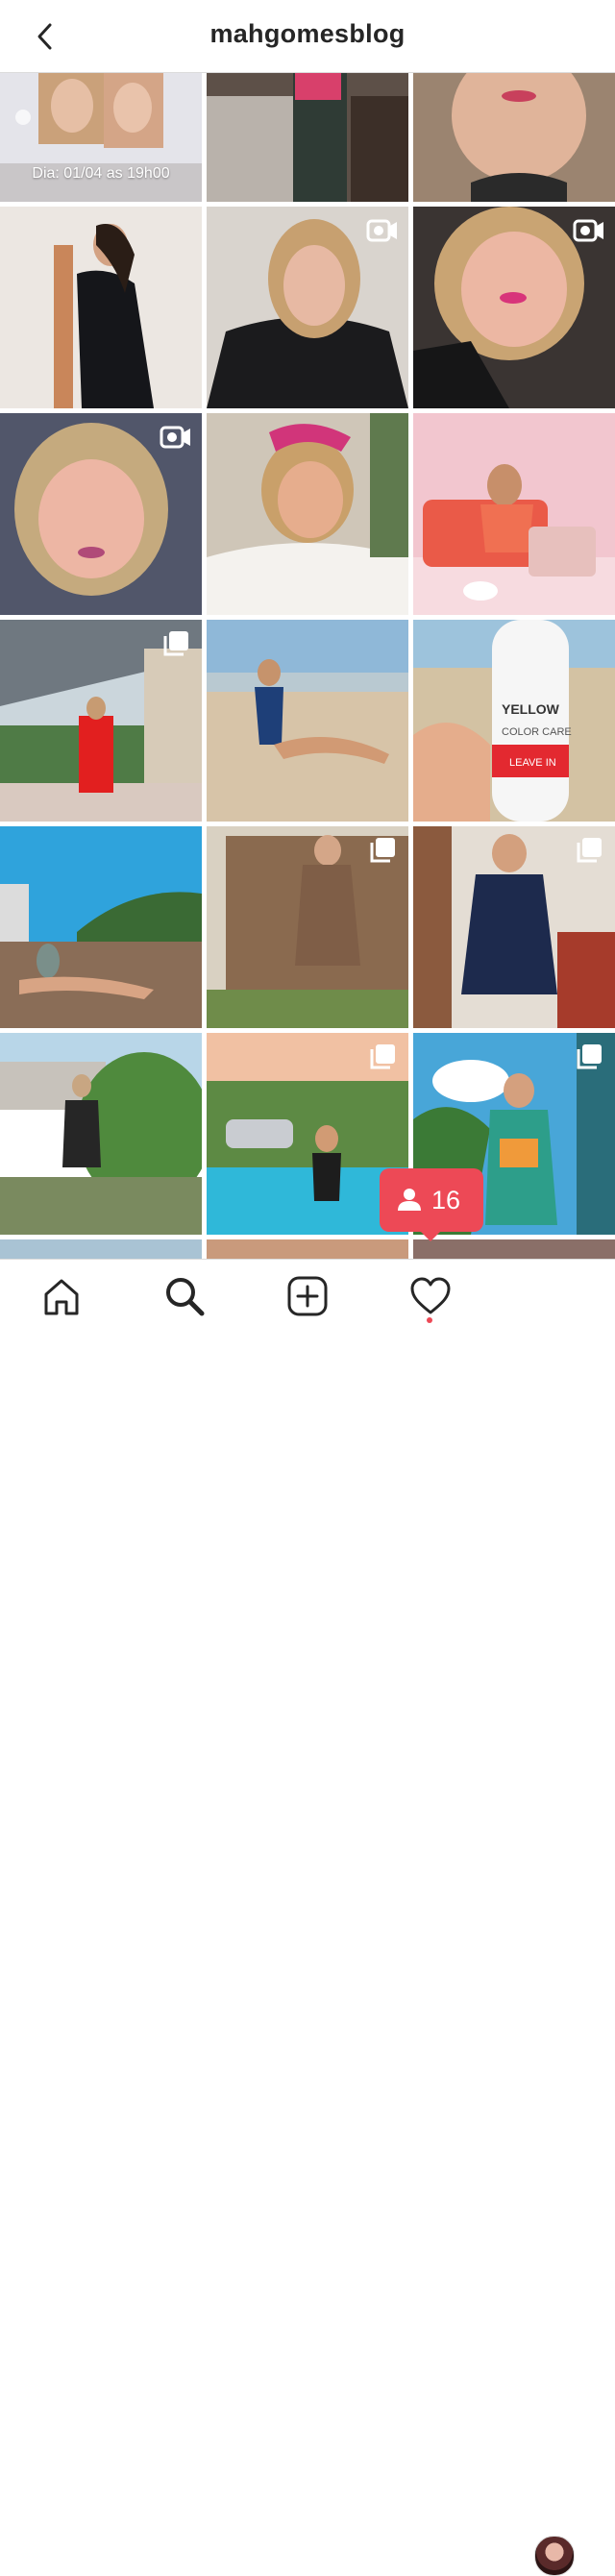 The width and height of the screenshot is (615, 2576). I want to click on new-post-icon, so click(308, 1296).